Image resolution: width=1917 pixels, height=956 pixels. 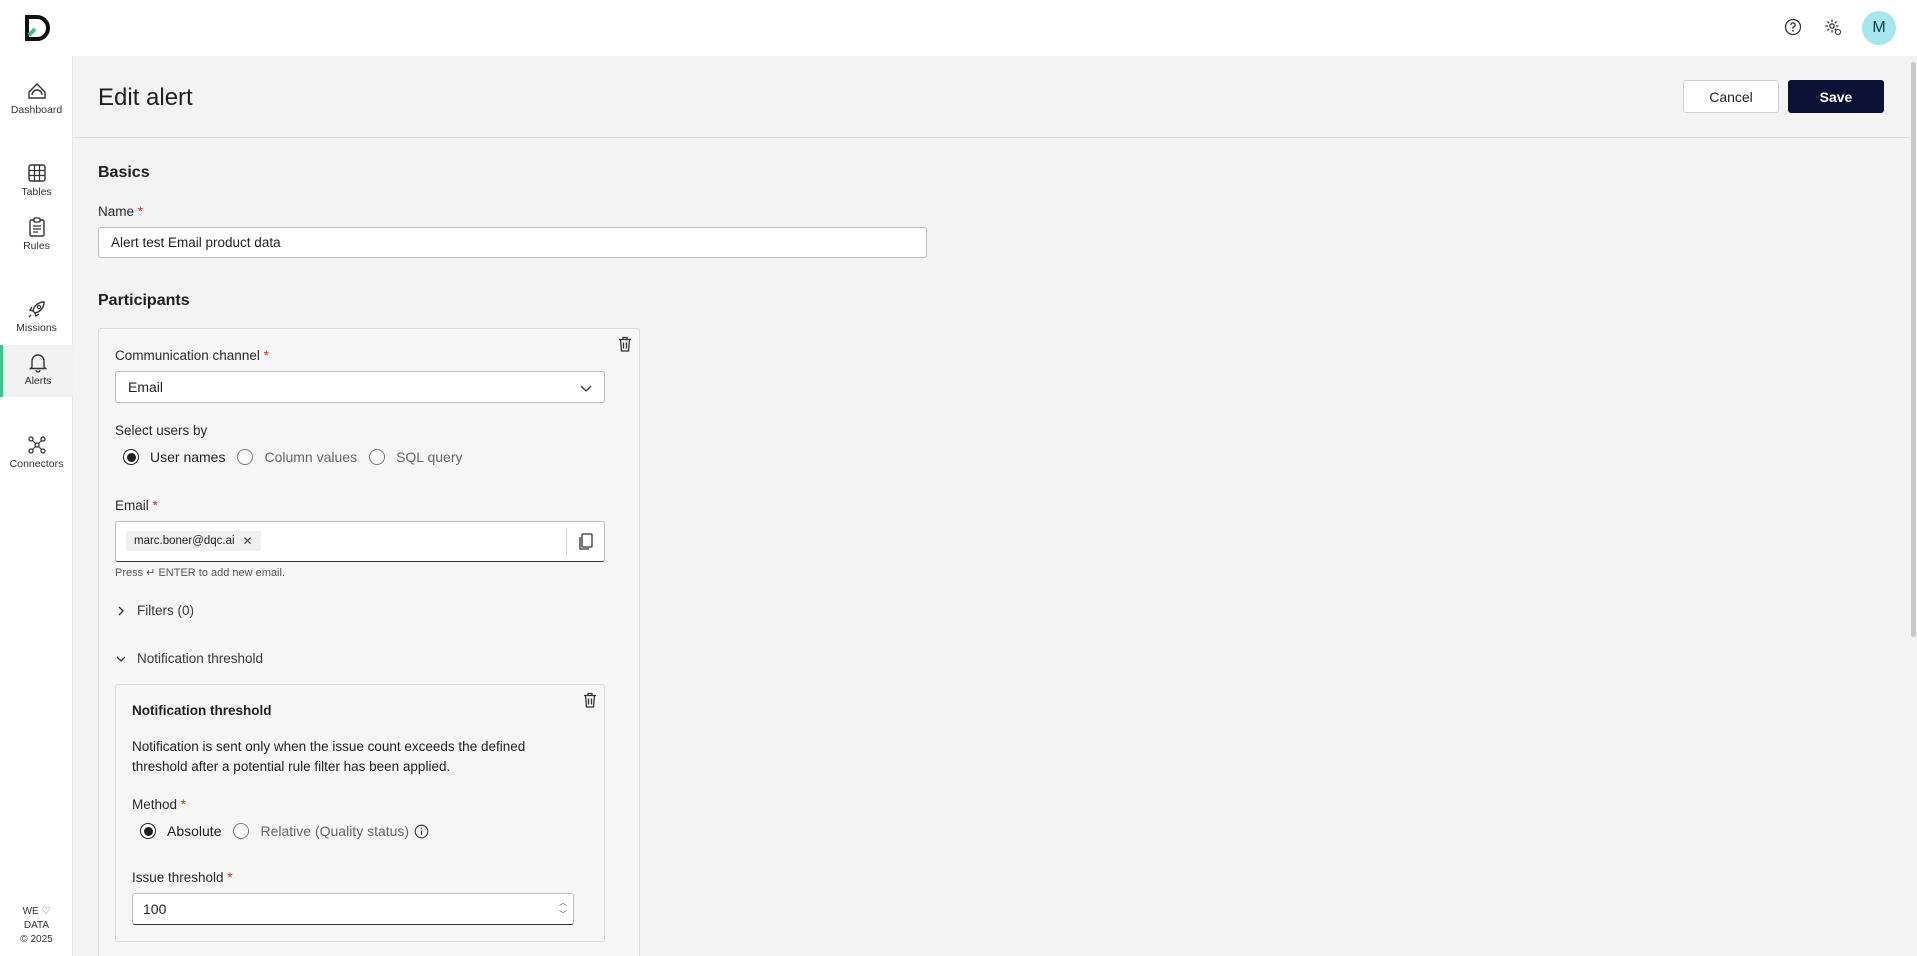 What do you see at coordinates (1793, 27) in the screenshot?
I see `help-icon` at bounding box center [1793, 27].